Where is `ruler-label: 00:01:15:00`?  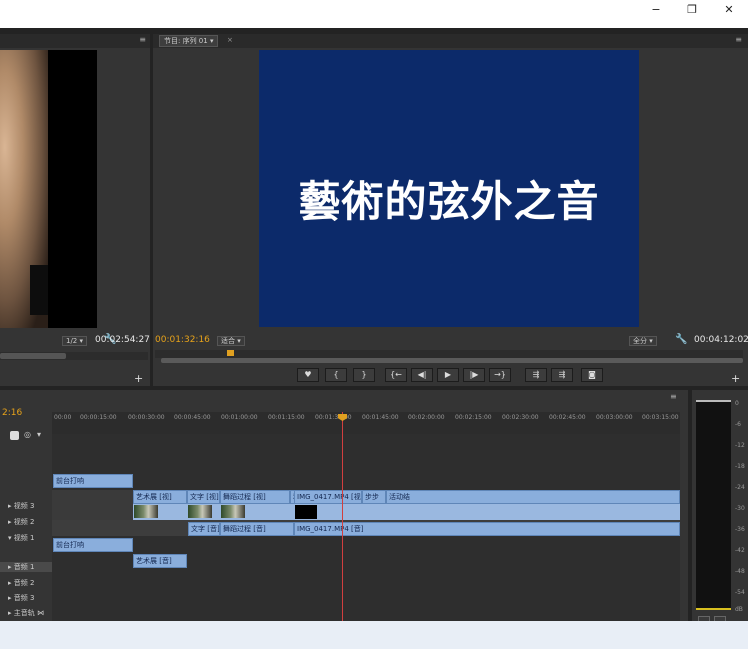
ruler-label: 00:01:15:00 is located at coordinates (286, 417).